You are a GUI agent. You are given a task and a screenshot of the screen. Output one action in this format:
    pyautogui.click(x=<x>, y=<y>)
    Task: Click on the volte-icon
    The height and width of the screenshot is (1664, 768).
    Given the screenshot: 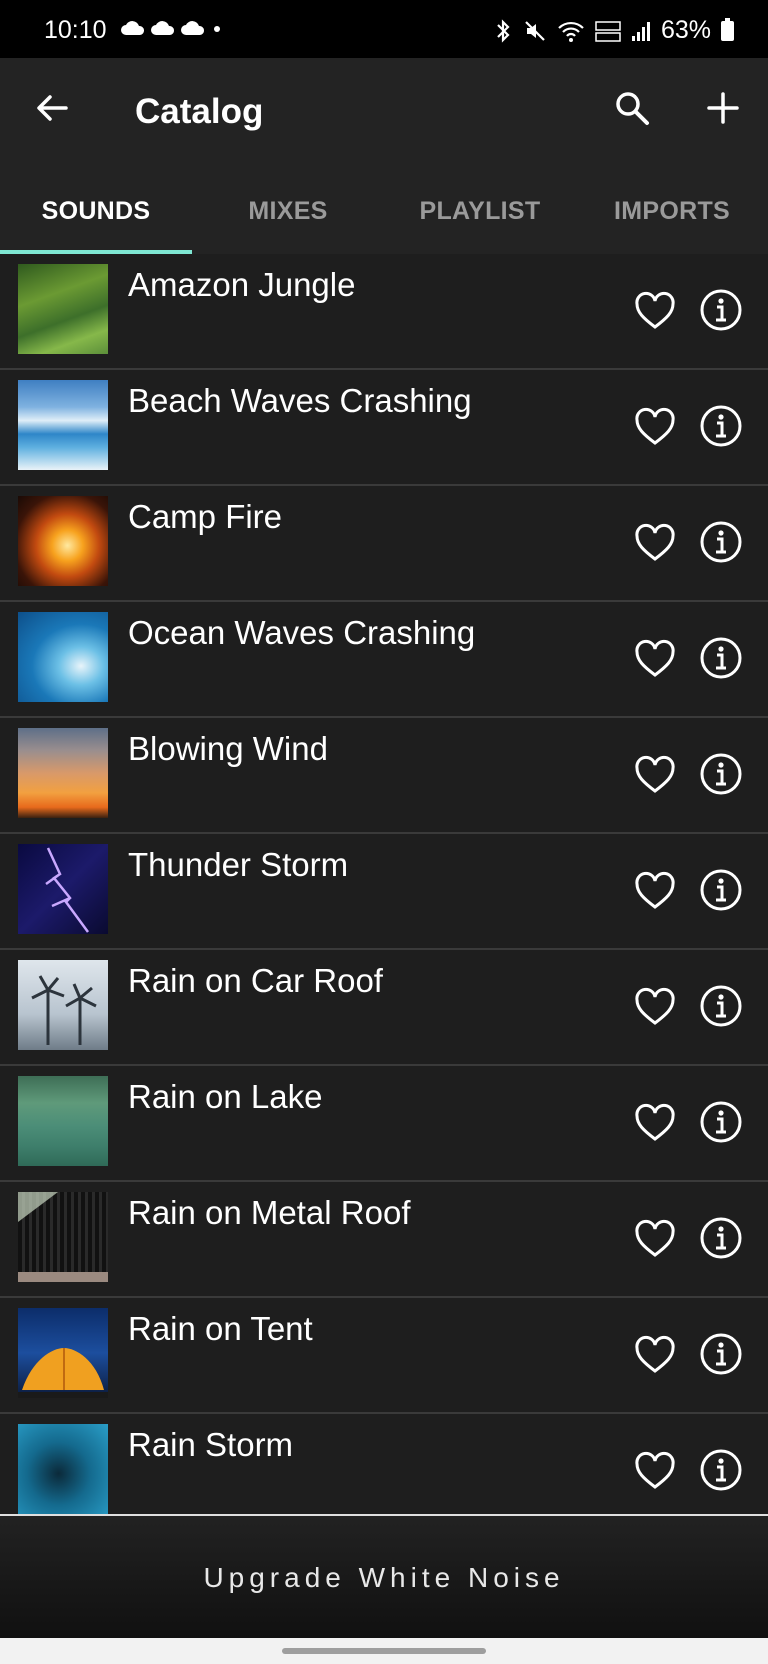 What is the action you would take?
    pyautogui.click(x=608, y=31)
    